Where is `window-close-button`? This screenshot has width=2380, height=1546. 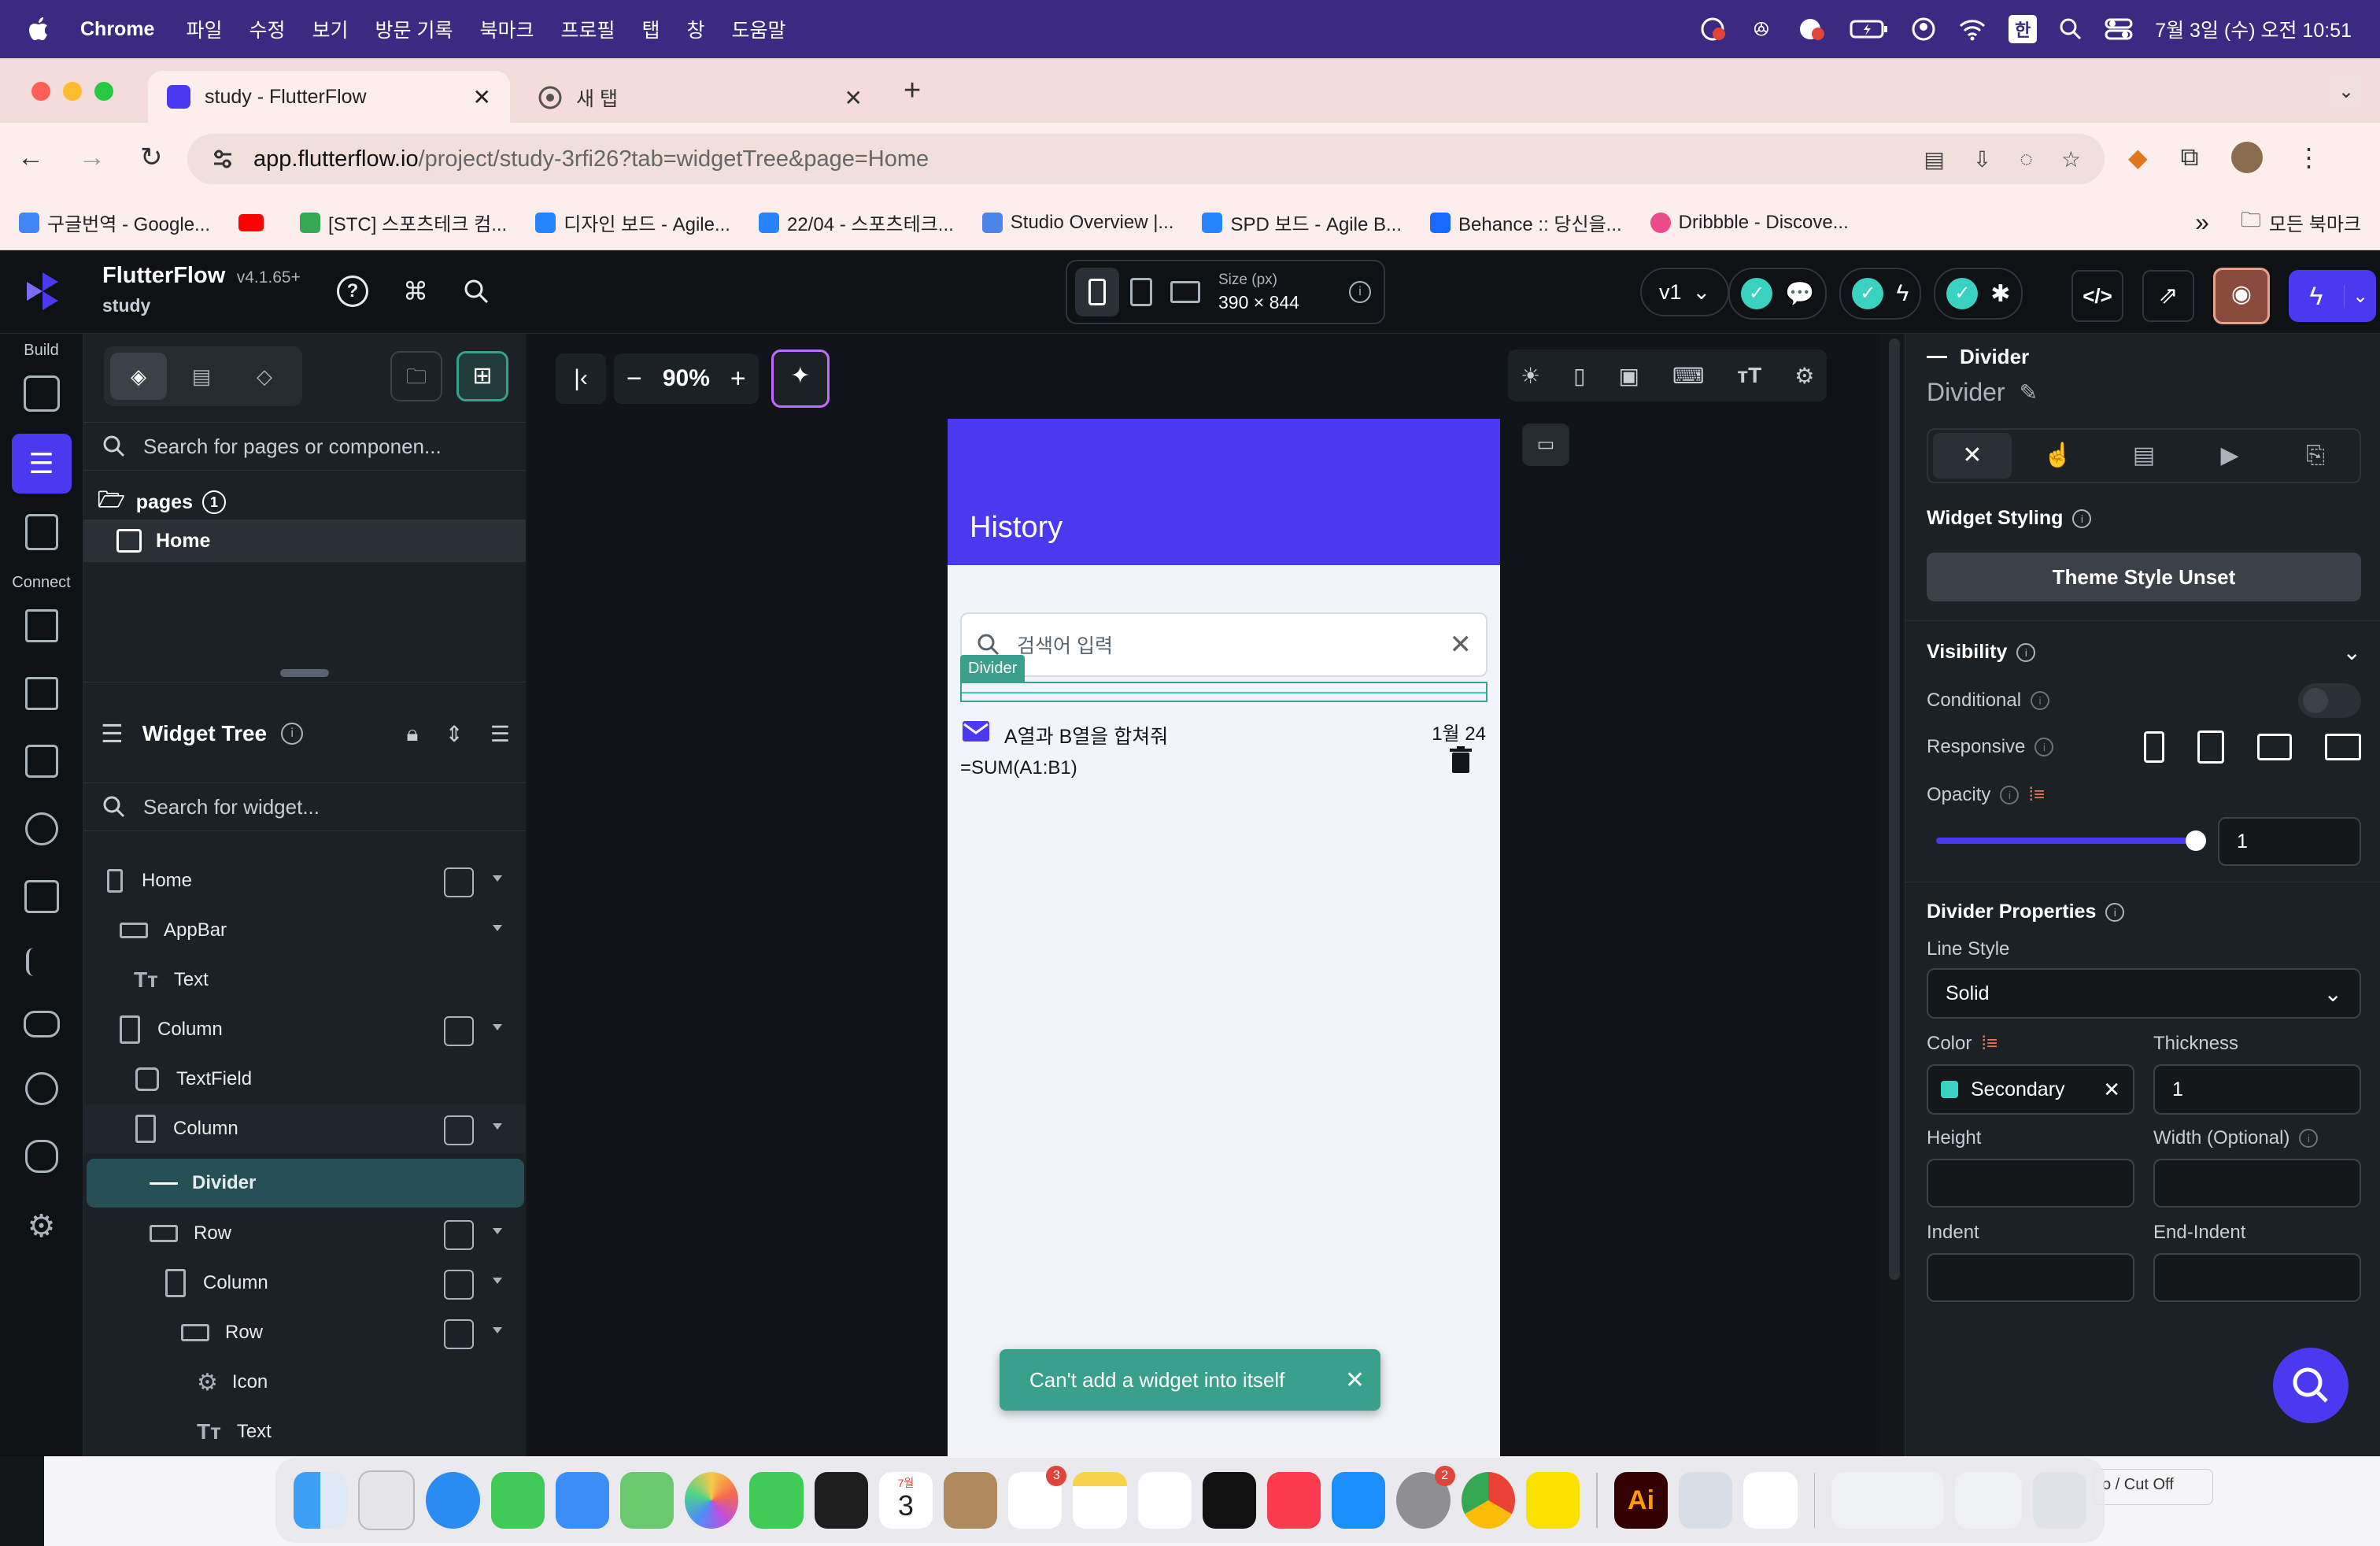 window-close-button is located at coordinates (40, 91).